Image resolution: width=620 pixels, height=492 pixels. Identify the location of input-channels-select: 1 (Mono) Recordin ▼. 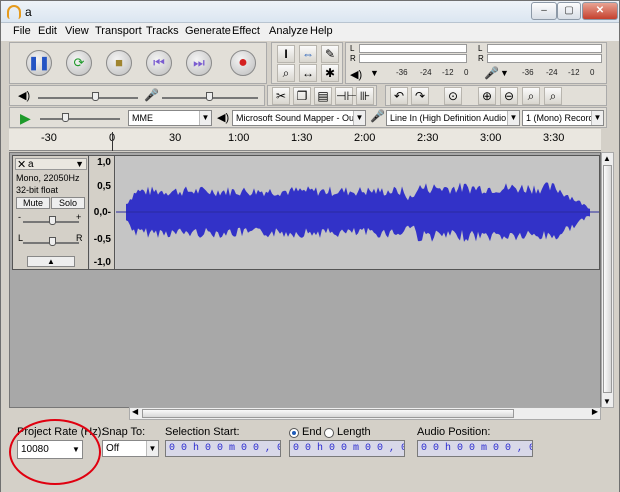
(563, 118).